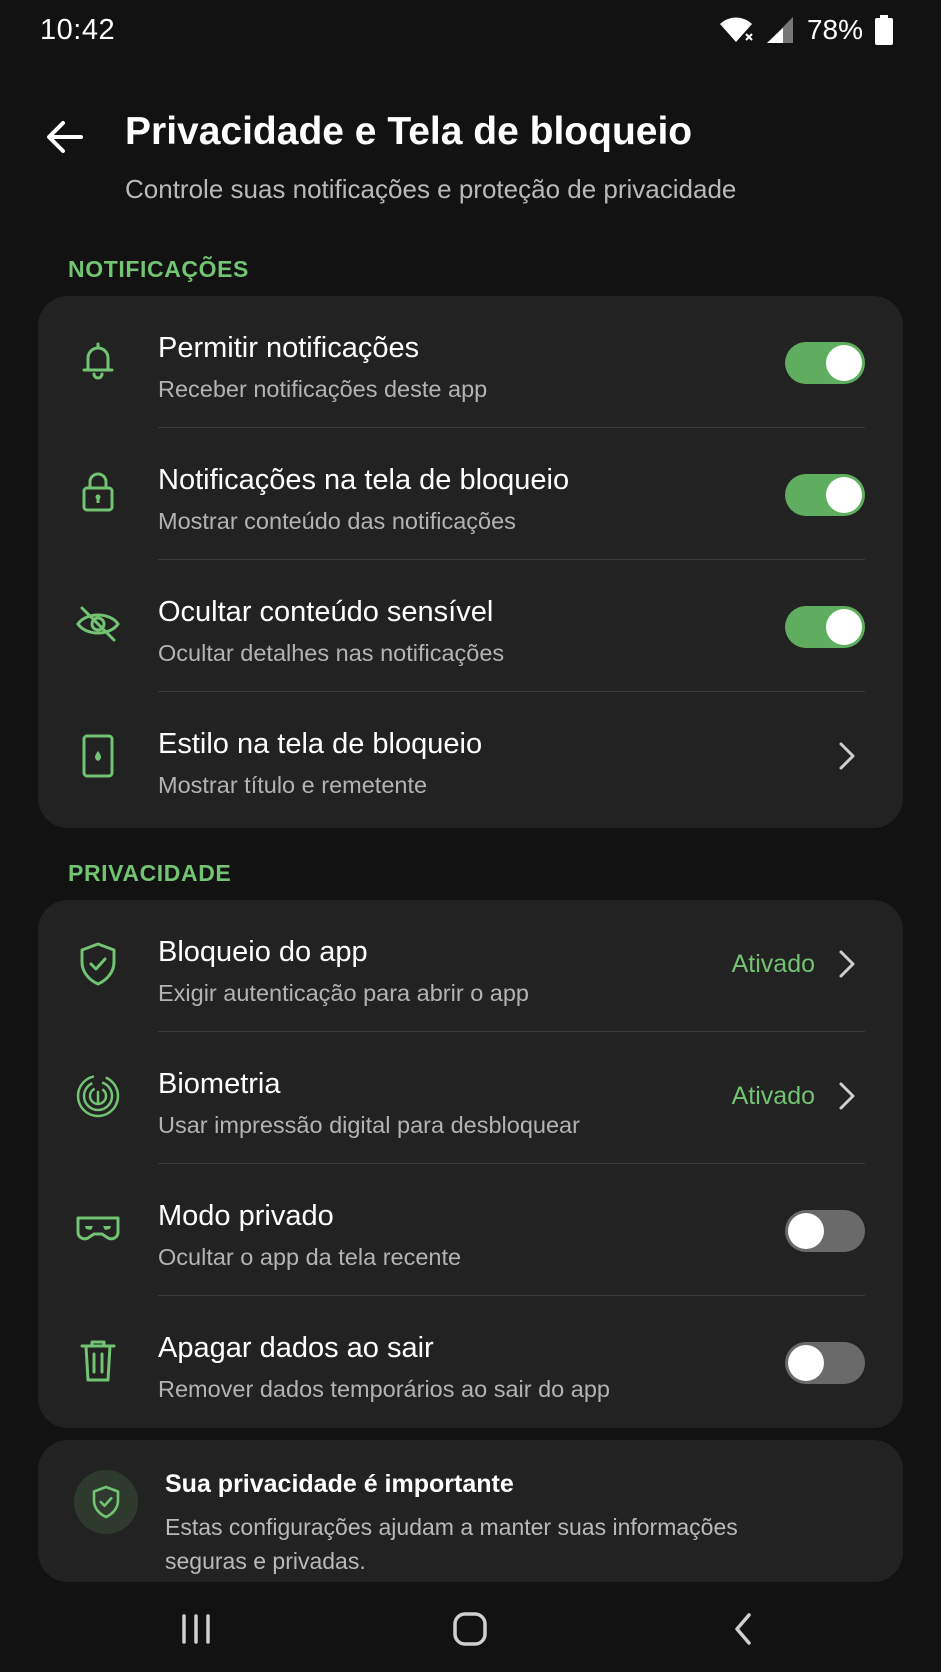 The height and width of the screenshot is (1672, 941). Describe the element at coordinates (825, 627) in the screenshot. I see `hide-sensitive-toggle` at that location.